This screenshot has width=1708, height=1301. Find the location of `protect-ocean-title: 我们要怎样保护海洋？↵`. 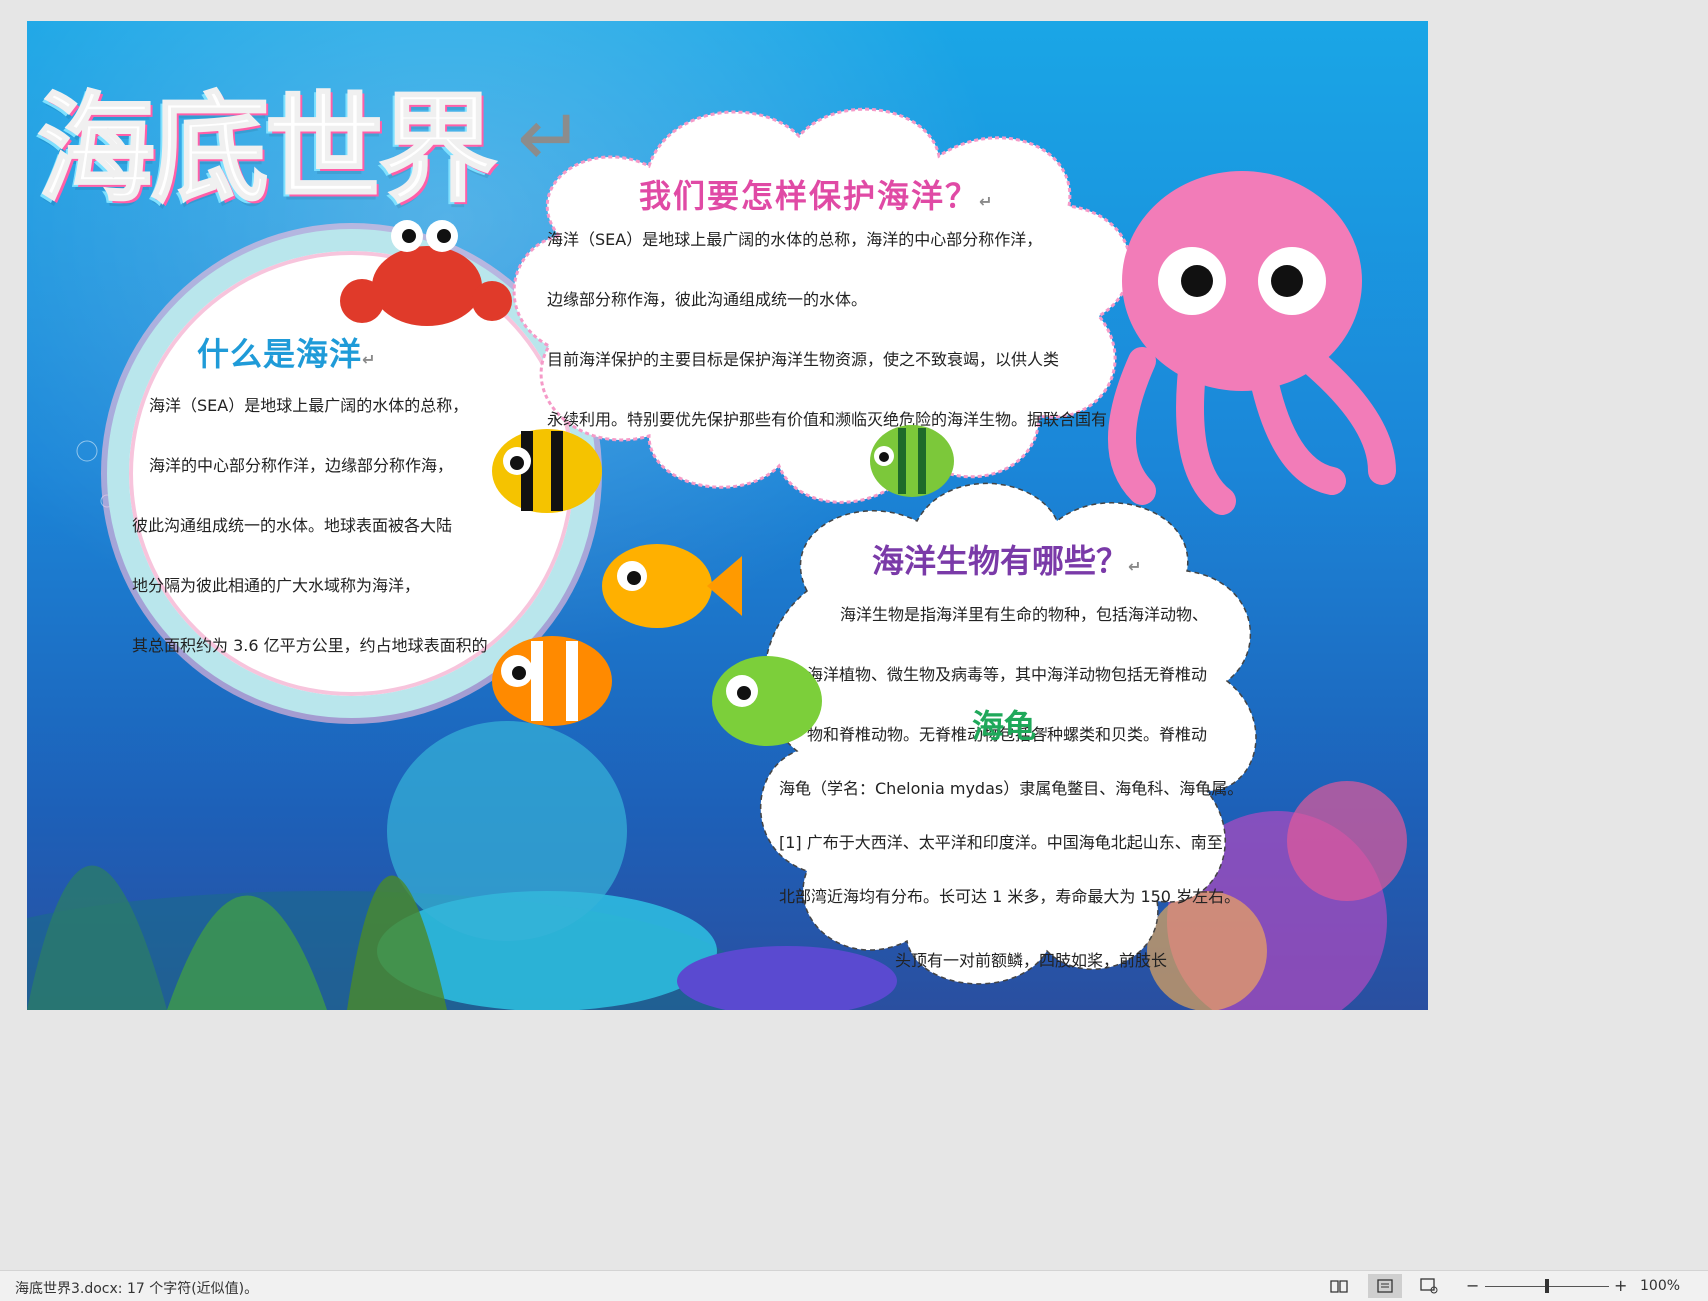

protect-ocean-title: 我们要怎样保护海洋？↵ is located at coordinates (816, 194).